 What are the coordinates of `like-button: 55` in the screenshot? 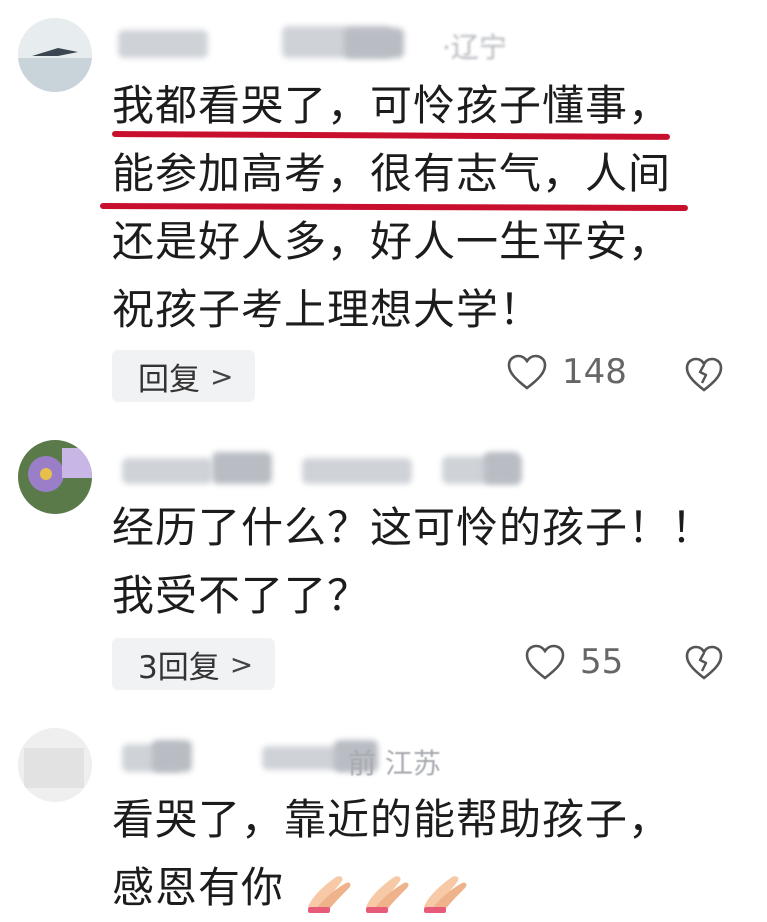 It's located at (573, 662).